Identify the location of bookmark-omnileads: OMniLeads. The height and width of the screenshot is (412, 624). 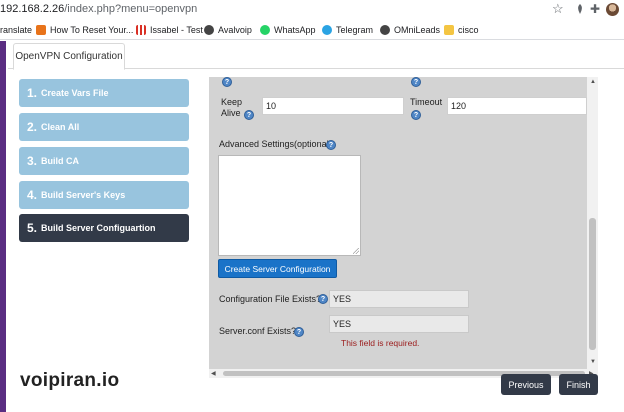
(410, 30).